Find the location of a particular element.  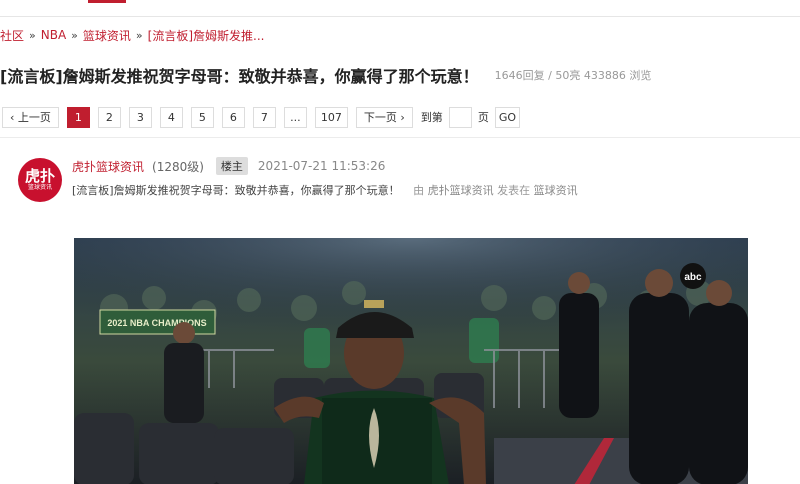

avatar: 虎扑 篮球资讯 is located at coordinates (40, 180).